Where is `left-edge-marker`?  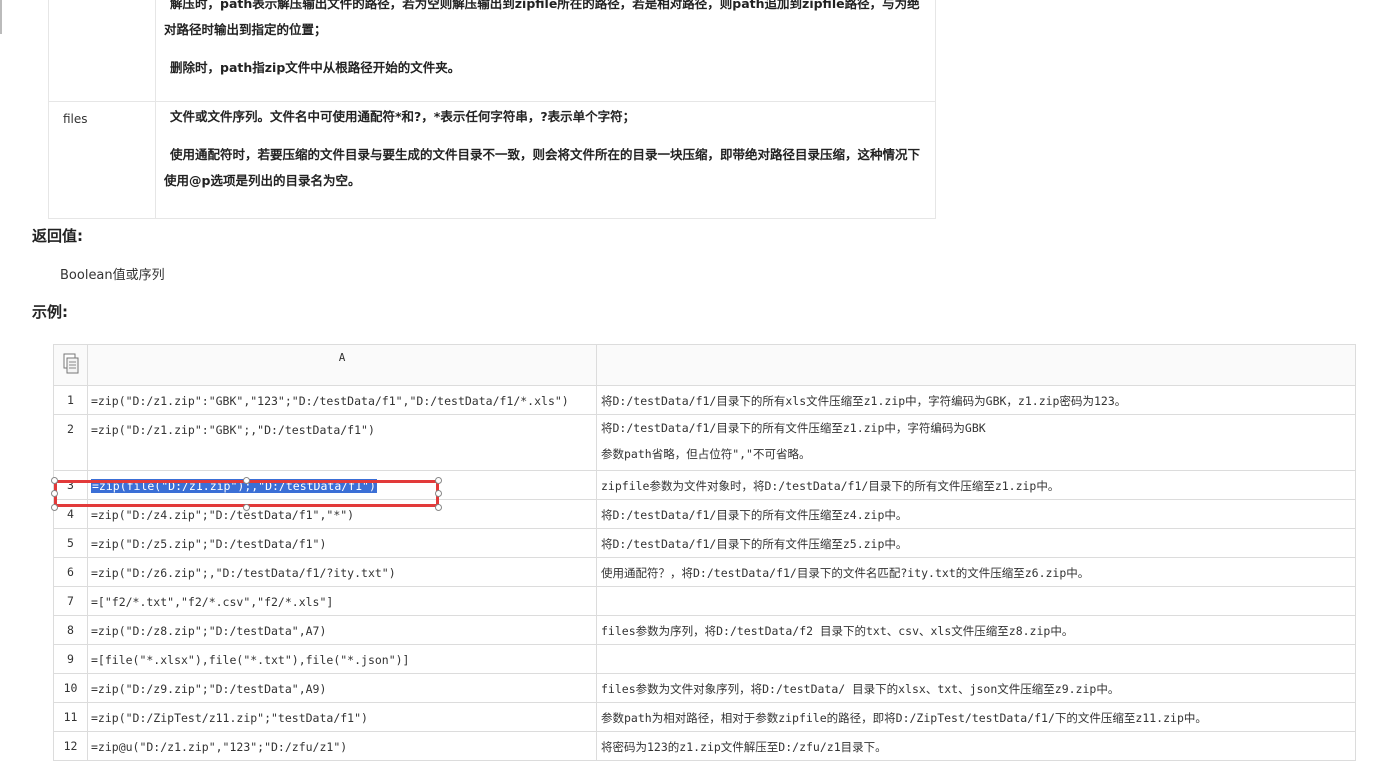 left-edge-marker is located at coordinates (1, 17).